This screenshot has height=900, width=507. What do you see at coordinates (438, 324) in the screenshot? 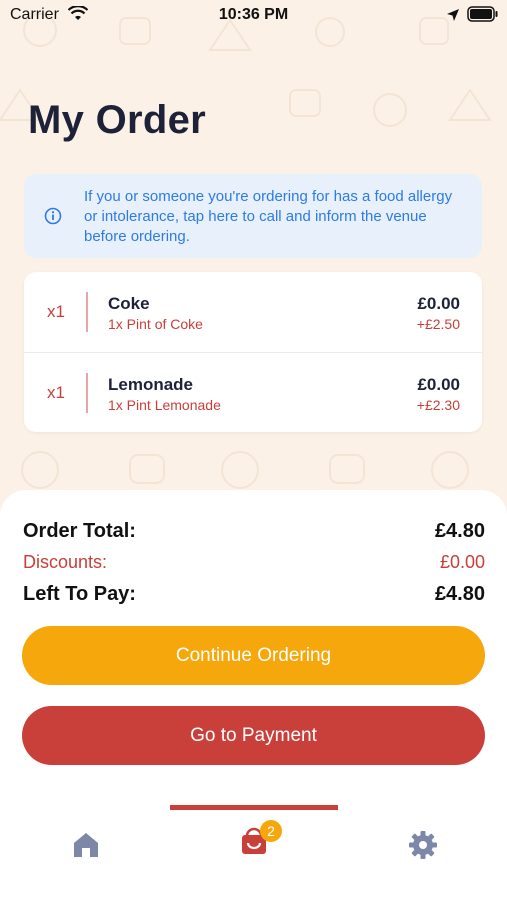
I see `item-extra-price: +£2.50` at bounding box center [438, 324].